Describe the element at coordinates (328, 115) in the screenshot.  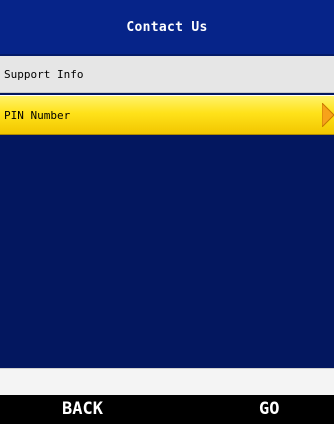
I see `arrow-right-icon` at that location.